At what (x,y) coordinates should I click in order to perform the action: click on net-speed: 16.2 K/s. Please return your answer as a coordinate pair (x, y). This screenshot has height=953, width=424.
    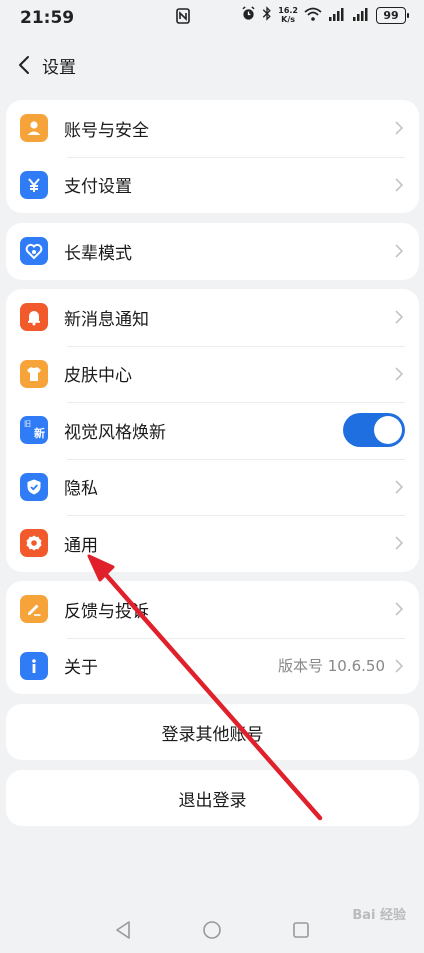
    Looking at the image, I should click on (288, 15).